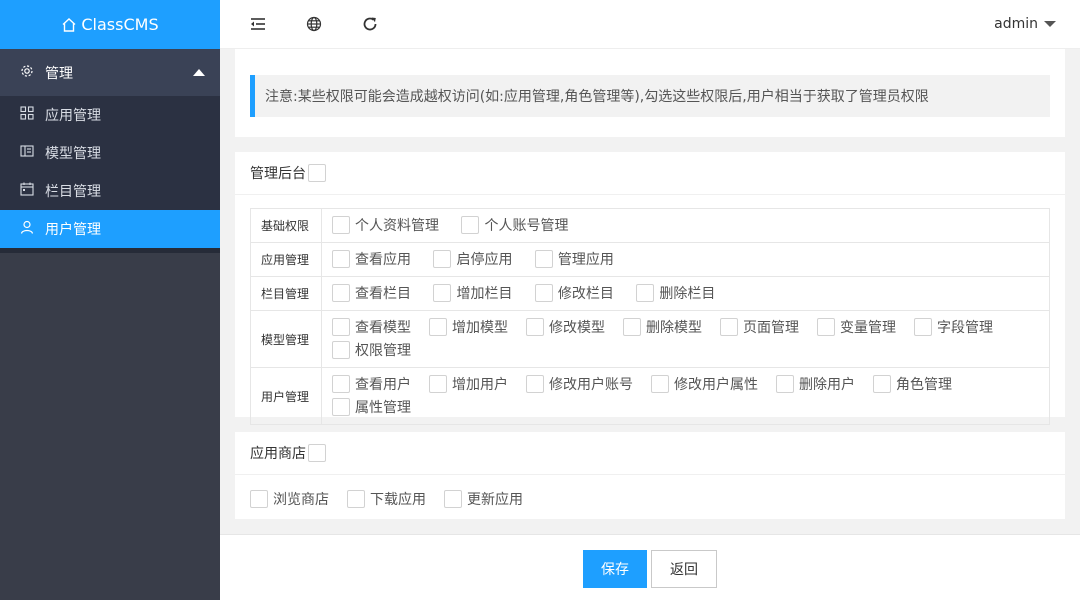 This screenshot has height=600, width=1080. What do you see at coordinates (965, 328) in the screenshot?
I see `permission-label: 字段管理` at bounding box center [965, 328].